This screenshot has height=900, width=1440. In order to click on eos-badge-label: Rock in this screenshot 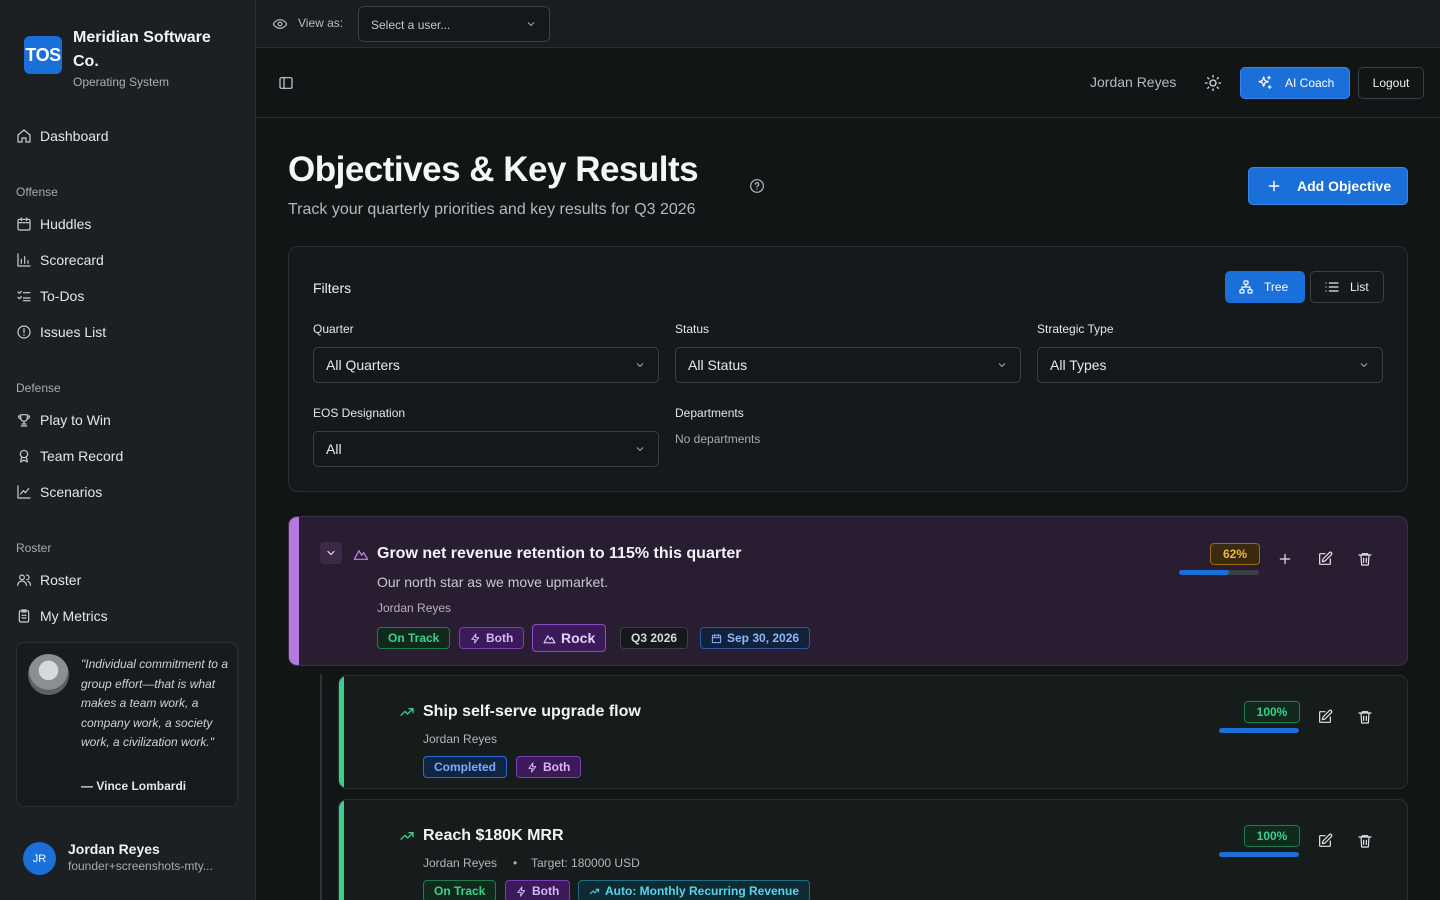, I will do `click(578, 638)`.